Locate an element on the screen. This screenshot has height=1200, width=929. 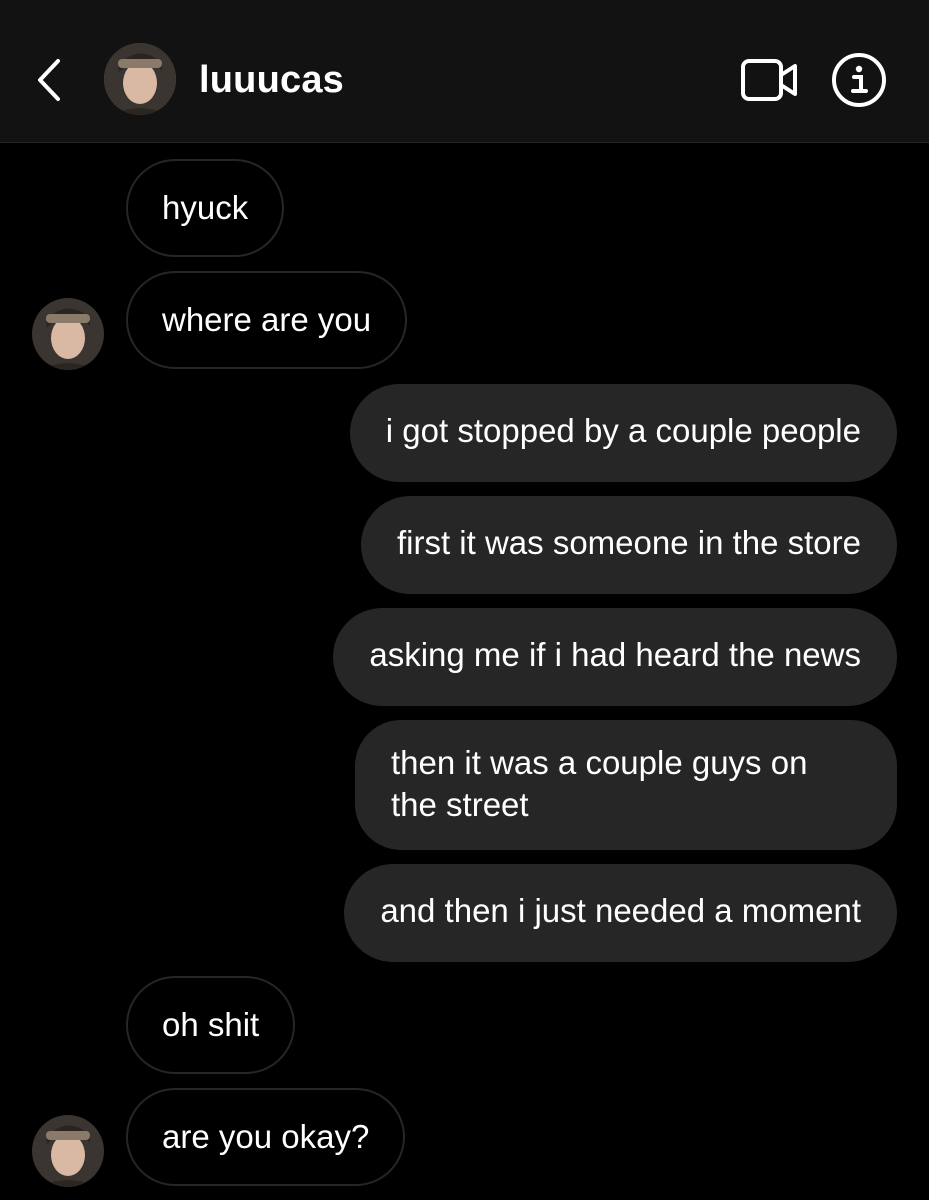
incoming-message: oh shit is located at coordinates (211, 1025).